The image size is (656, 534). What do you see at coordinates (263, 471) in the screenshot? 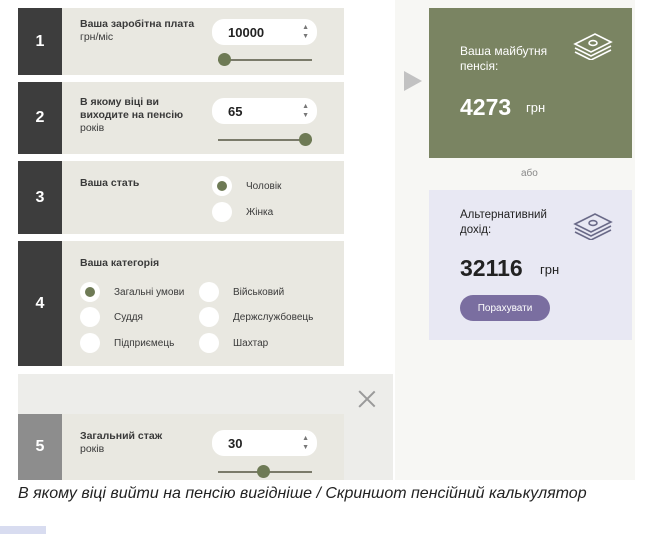
I see `experience-slider-knob` at bounding box center [263, 471].